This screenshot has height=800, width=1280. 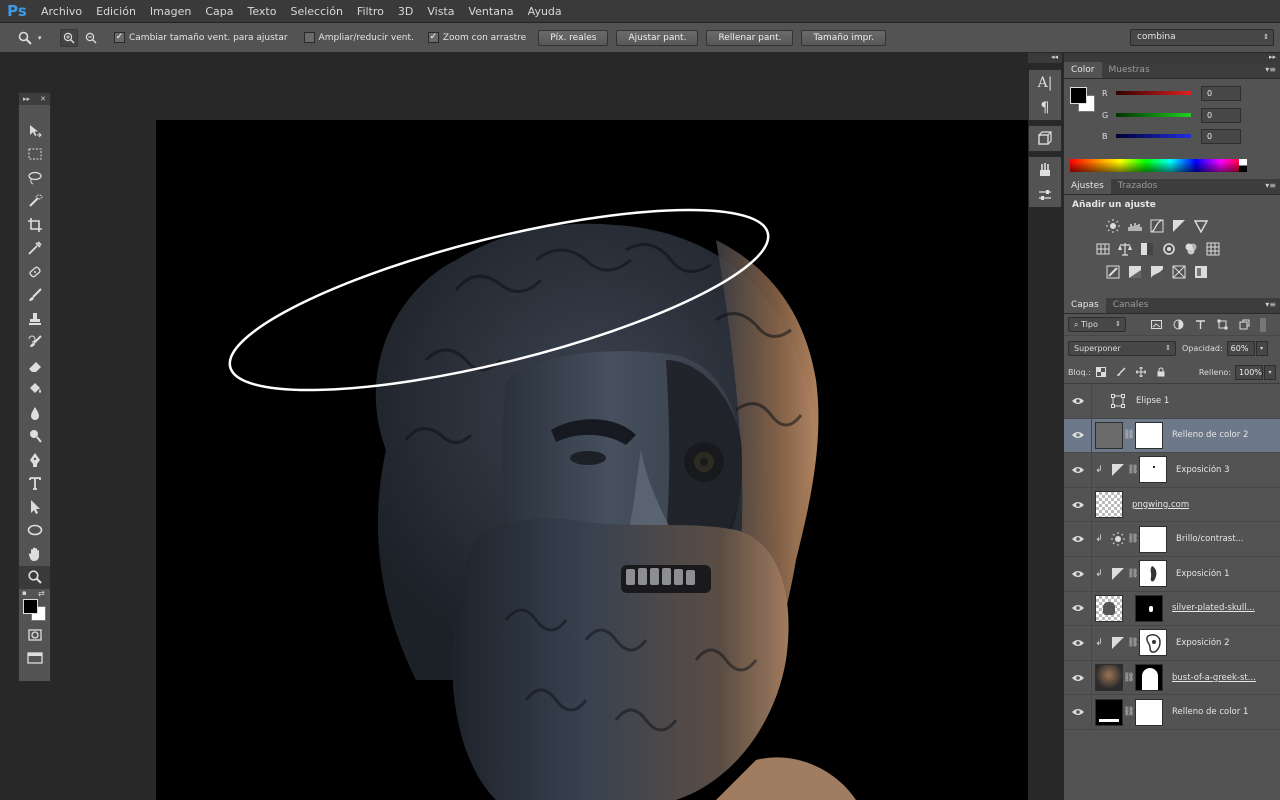 I want to click on layer-name: Exposición 1, so click(x=1203, y=574).